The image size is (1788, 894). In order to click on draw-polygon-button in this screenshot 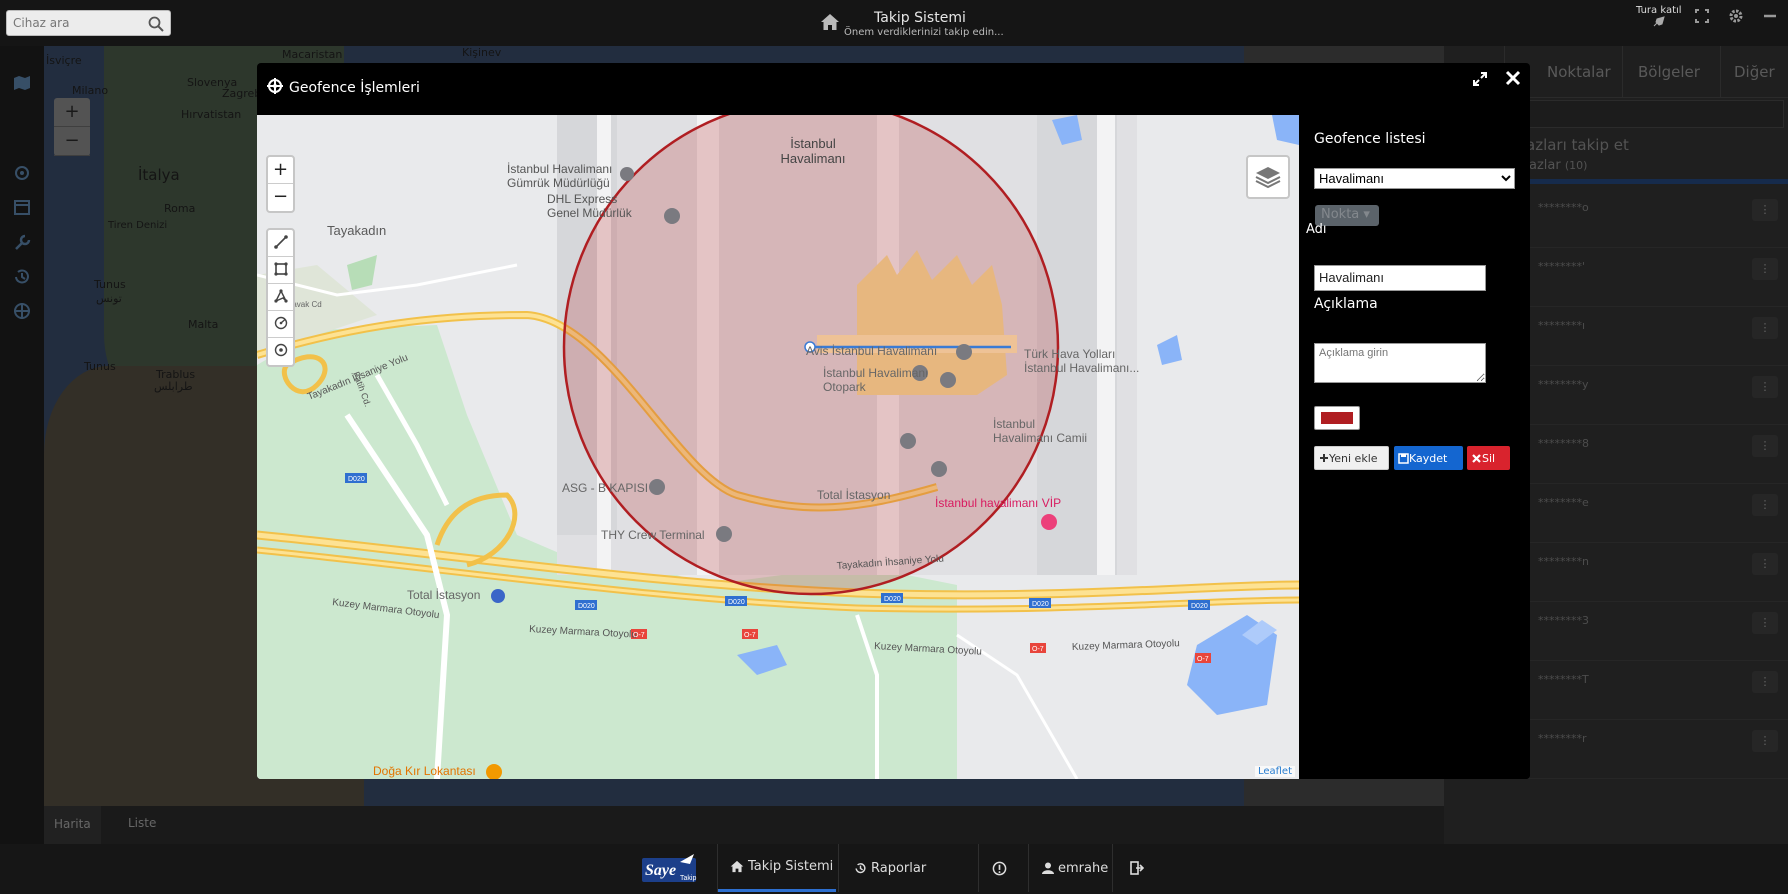, I will do `click(280, 297)`.